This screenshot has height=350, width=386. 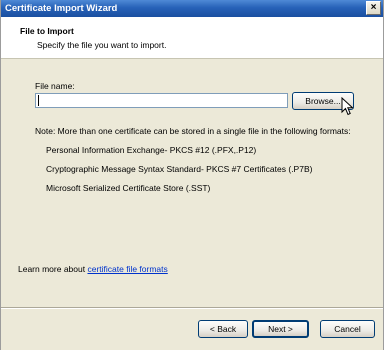 What do you see at coordinates (192, 8) in the screenshot?
I see `title-bar: Certificate Import Wizard ×` at bounding box center [192, 8].